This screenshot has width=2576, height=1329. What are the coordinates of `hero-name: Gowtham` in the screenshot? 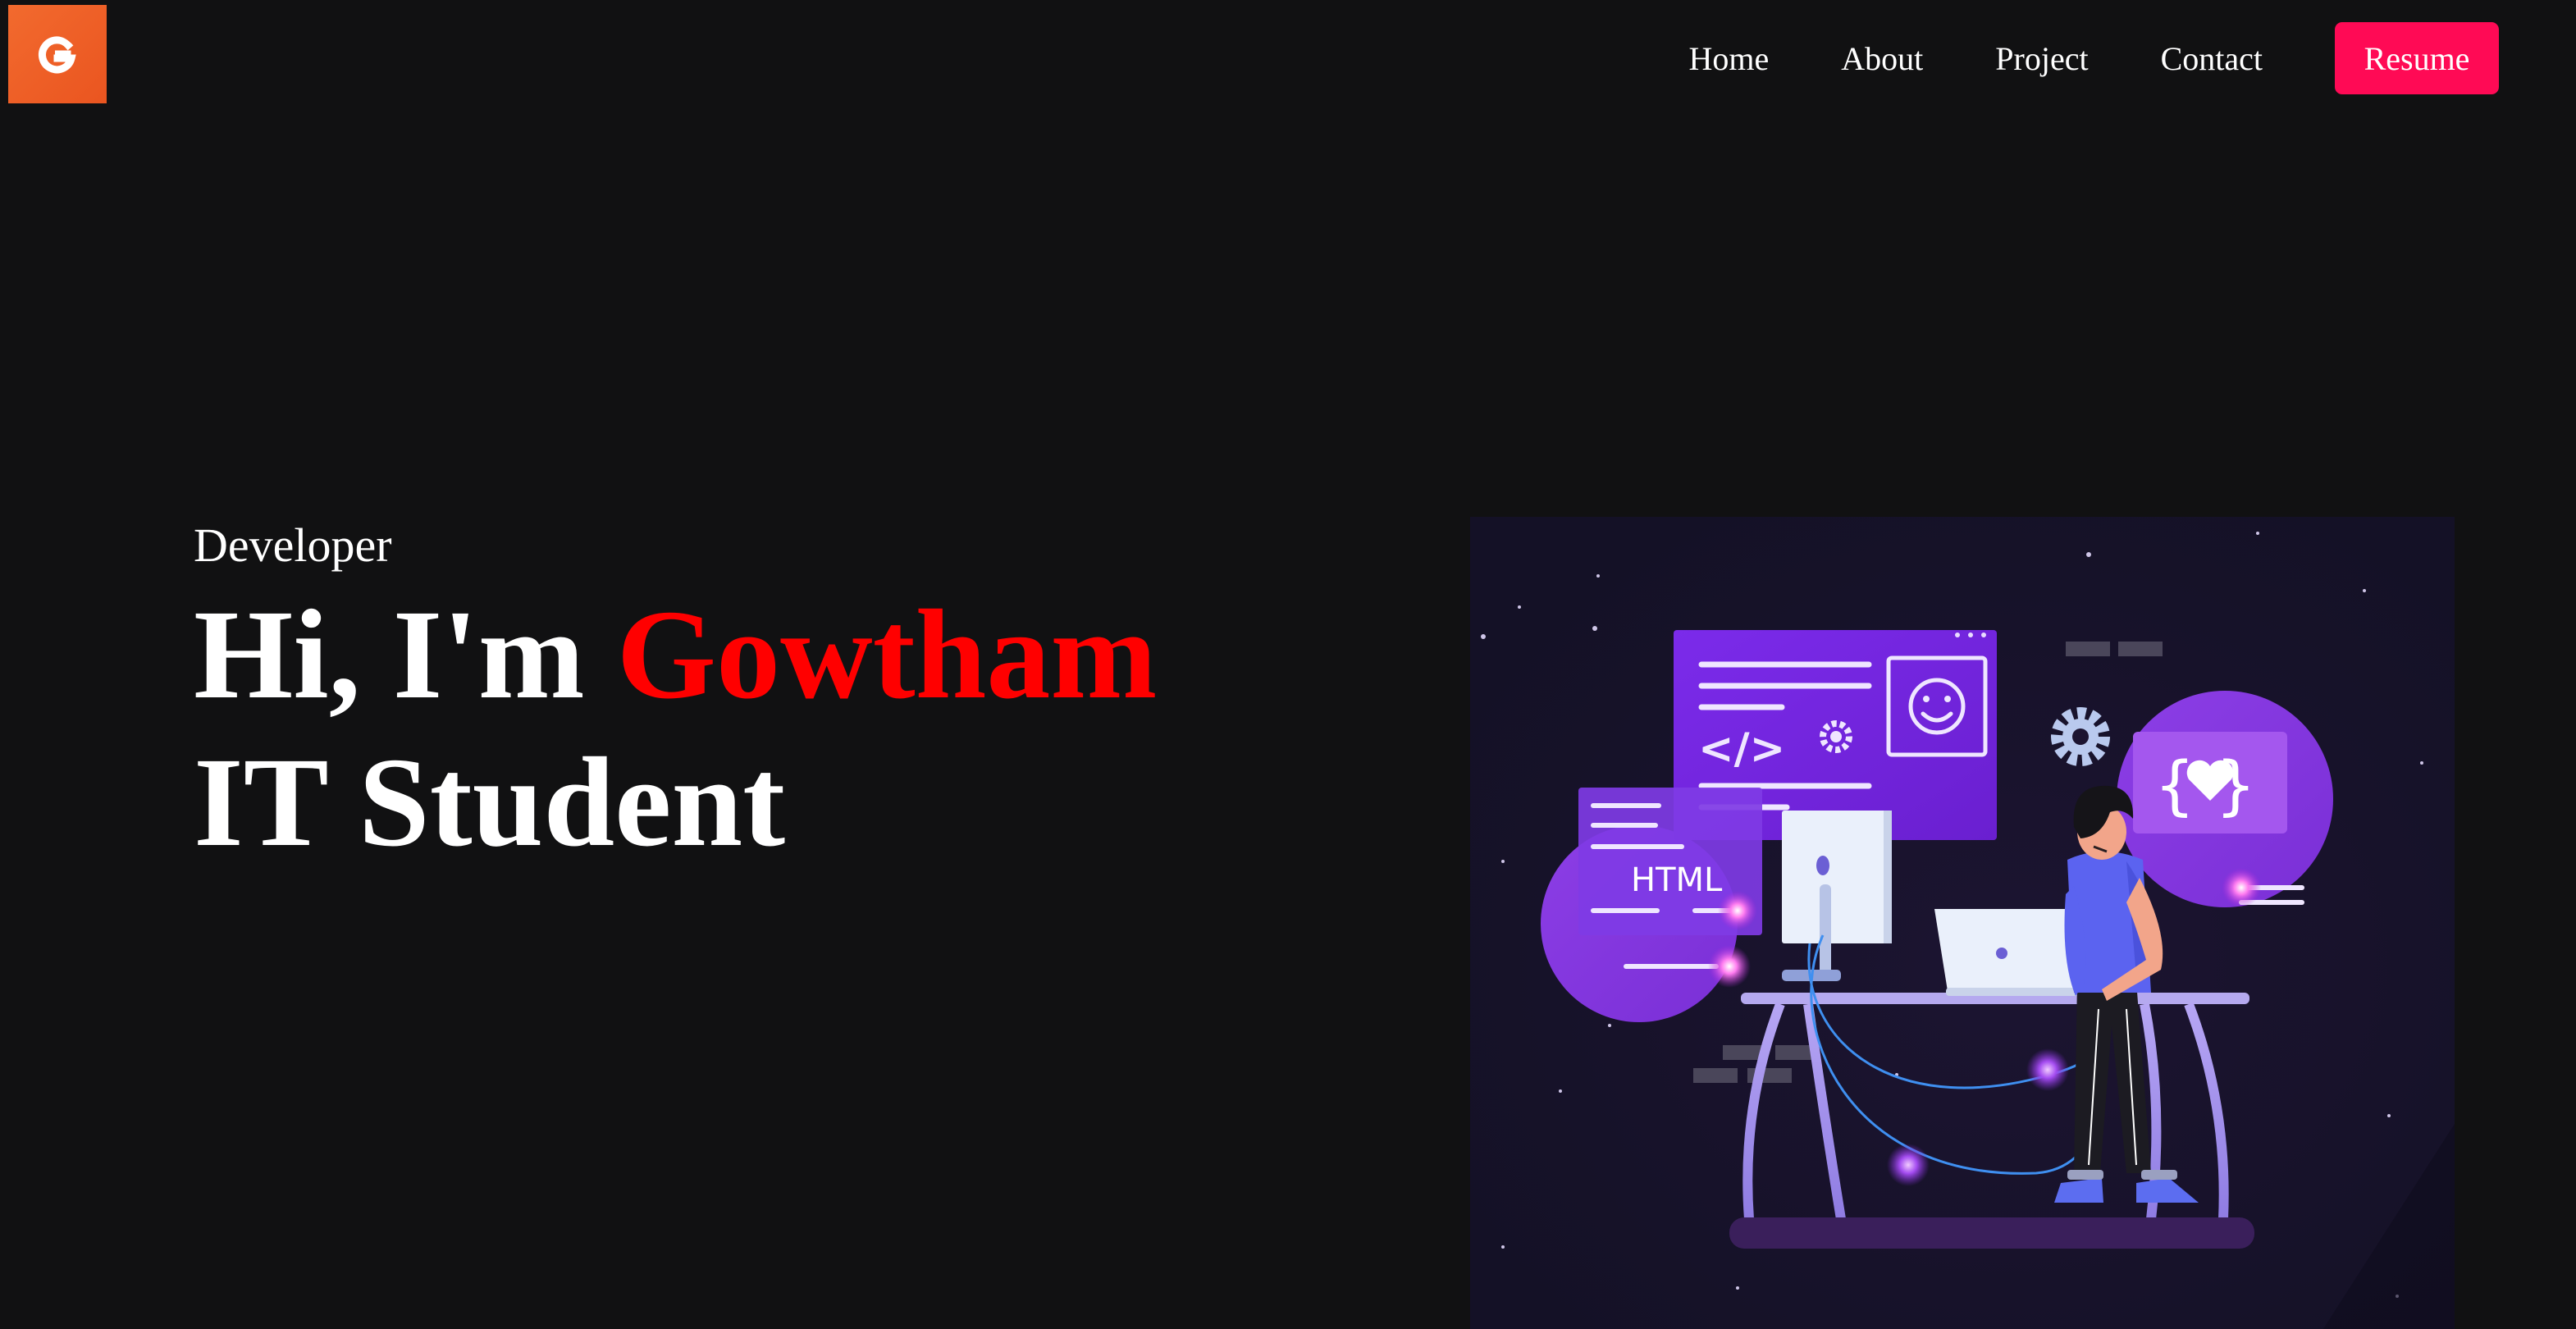 It's located at (887, 654).